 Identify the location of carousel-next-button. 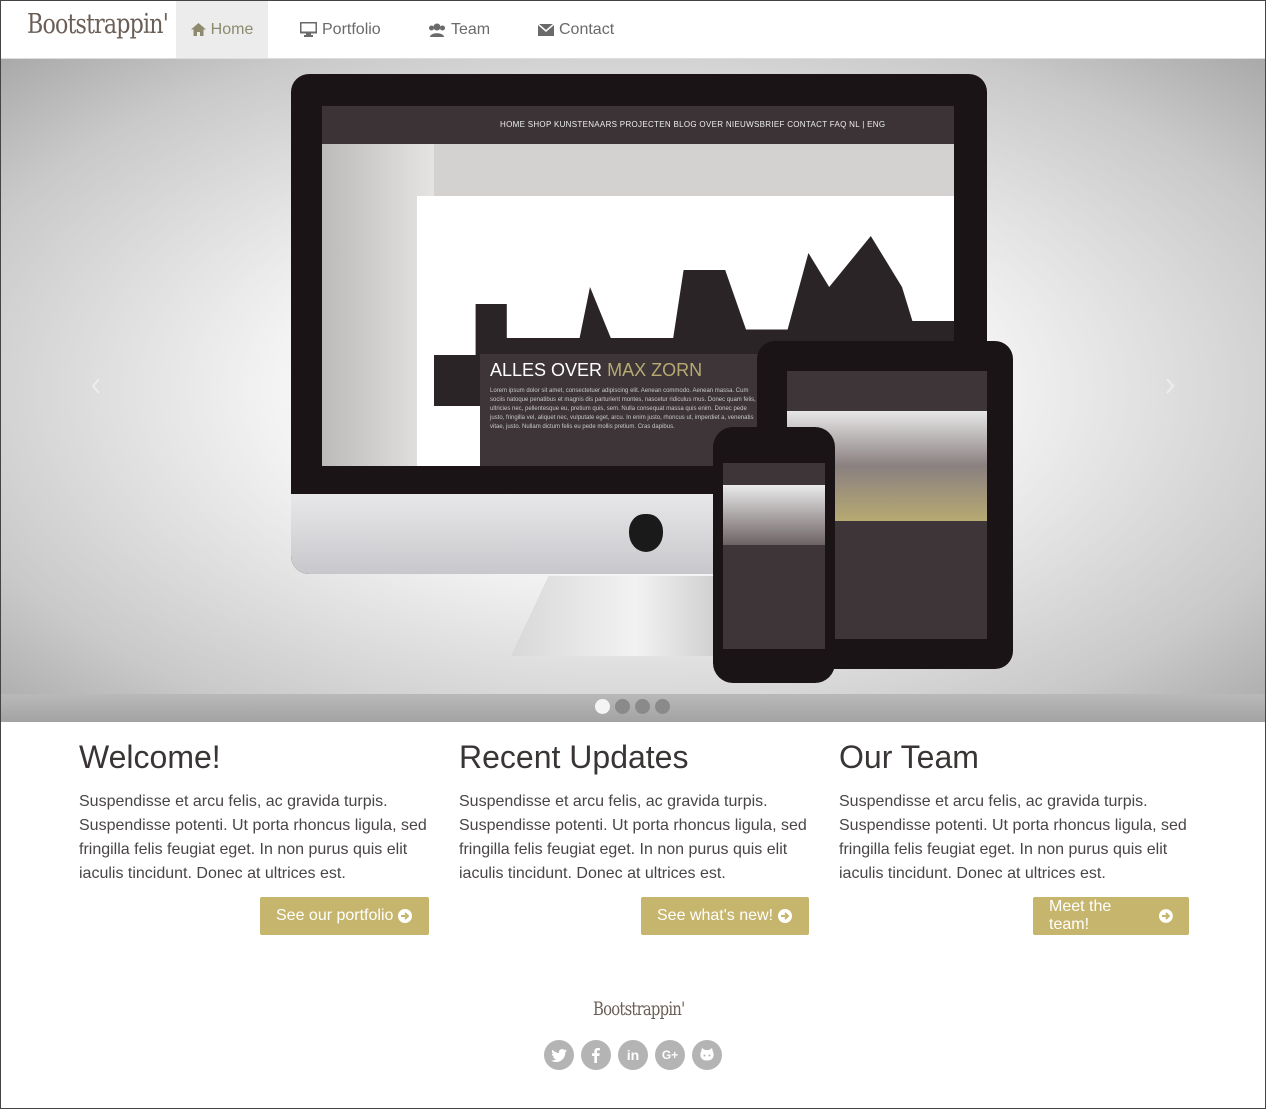
(1170, 387).